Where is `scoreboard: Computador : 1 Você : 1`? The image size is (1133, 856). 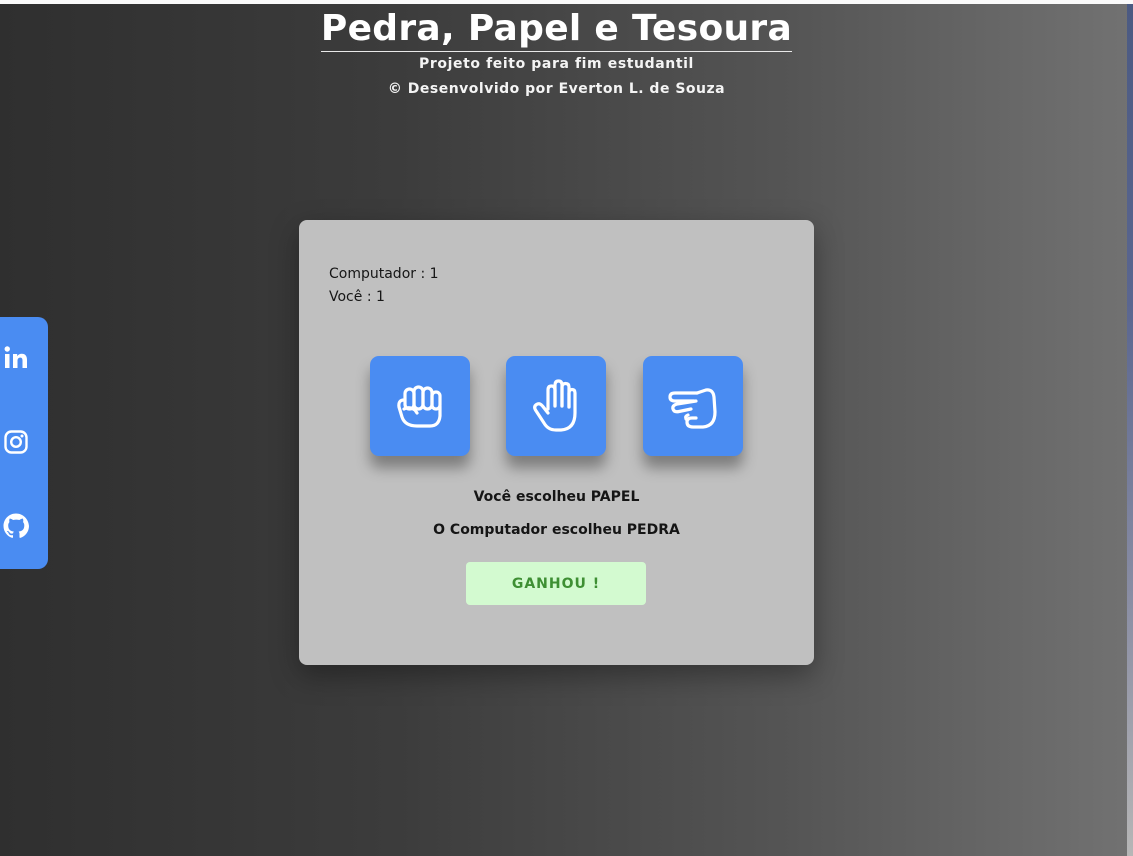 scoreboard: Computador : 1 Você : 1 is located at coordinates (384, 286).